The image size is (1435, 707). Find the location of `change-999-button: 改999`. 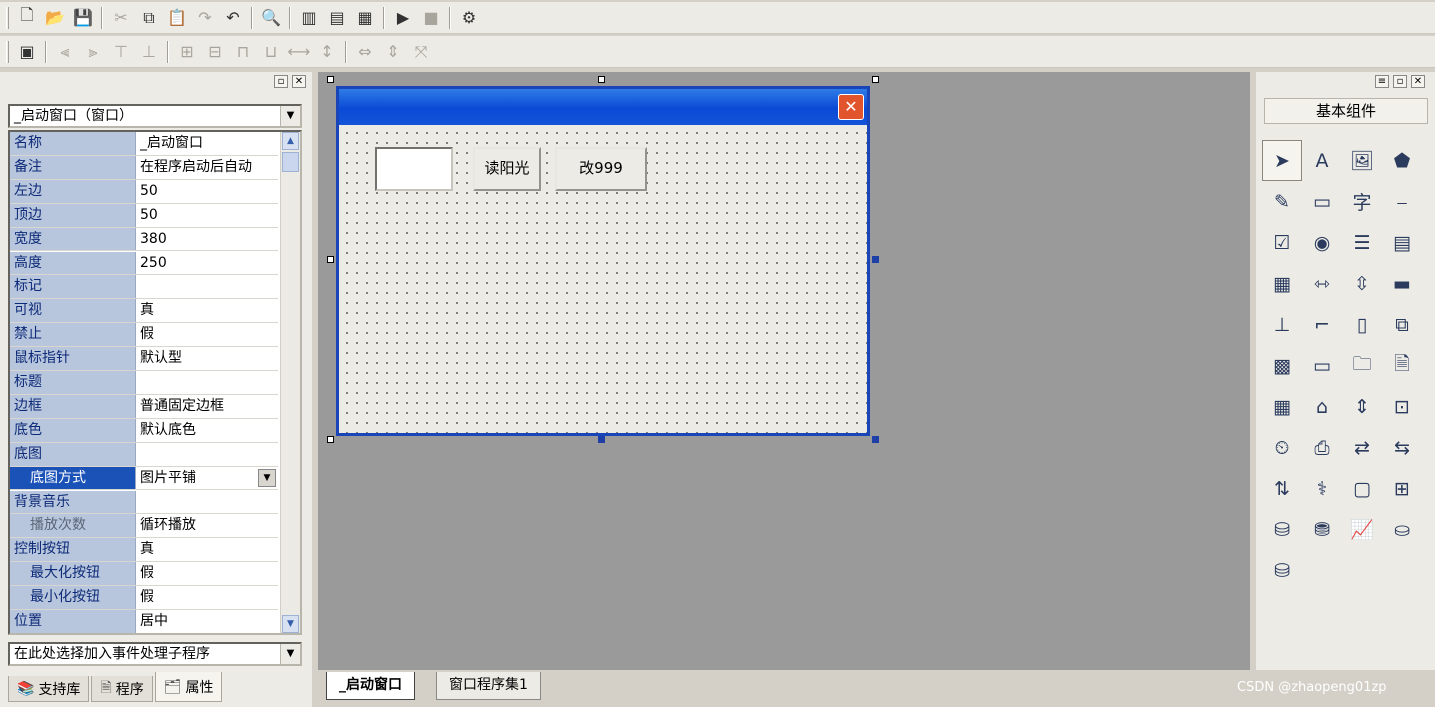

change-999-button: 改999 is located at coordinates (601, 169).